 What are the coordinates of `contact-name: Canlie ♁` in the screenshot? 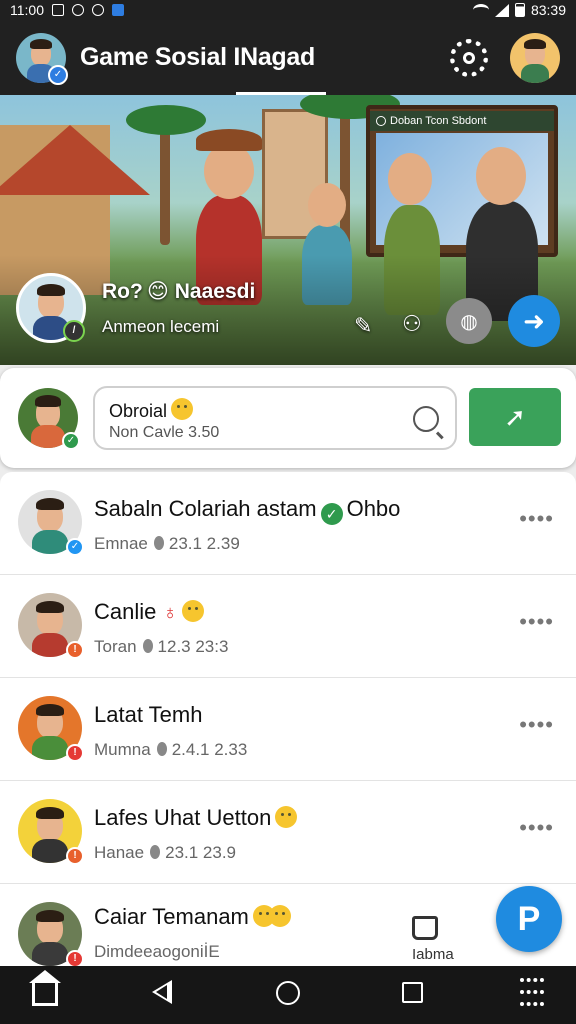 It's located at (149, 612).